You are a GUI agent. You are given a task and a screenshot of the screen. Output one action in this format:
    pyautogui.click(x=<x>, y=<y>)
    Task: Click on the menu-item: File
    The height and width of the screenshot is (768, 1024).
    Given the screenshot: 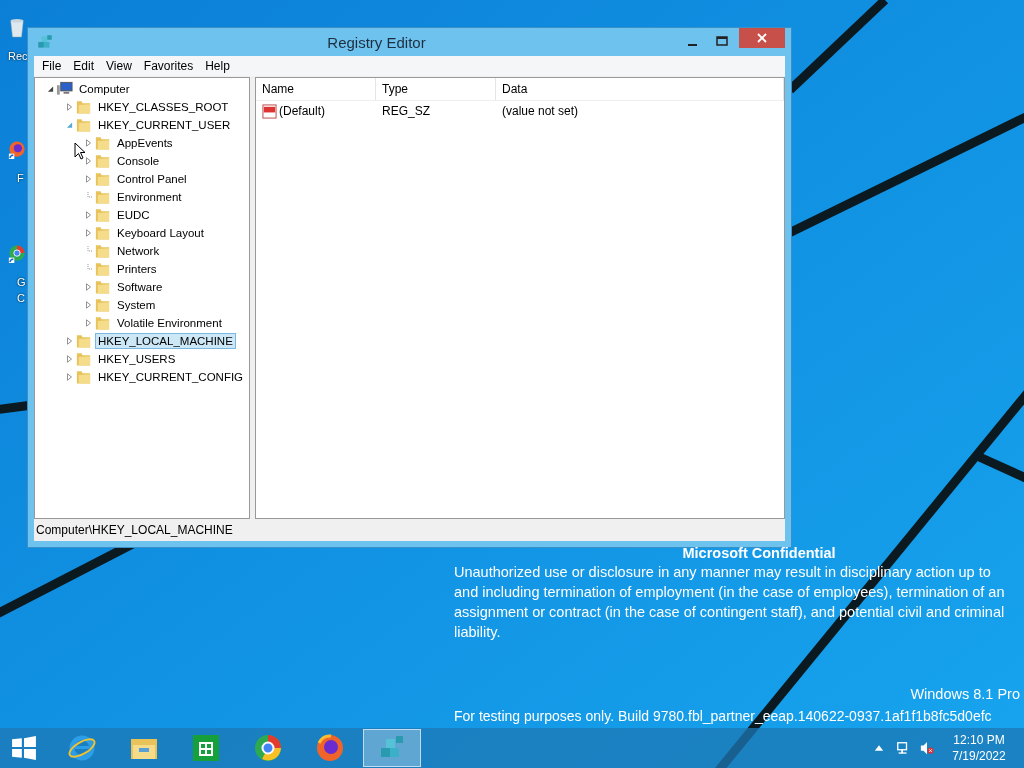 What is the action you would take?
    pyautogui.click(x=52, y=66)
    